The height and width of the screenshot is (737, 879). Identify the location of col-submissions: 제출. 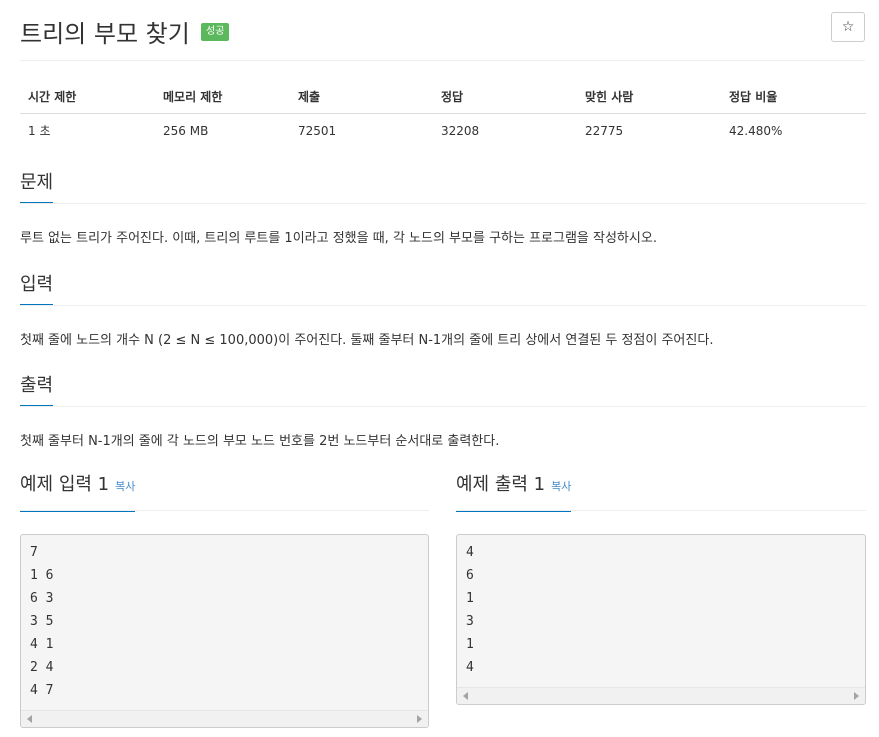
(361, 99).